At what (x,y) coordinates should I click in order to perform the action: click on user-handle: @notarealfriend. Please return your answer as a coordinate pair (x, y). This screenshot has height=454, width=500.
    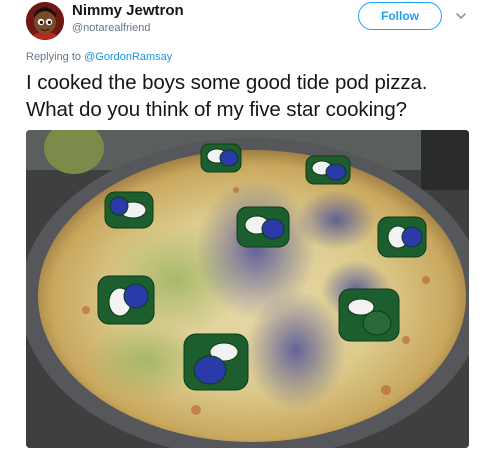
    Looking at the image, I should click on (111, 28).